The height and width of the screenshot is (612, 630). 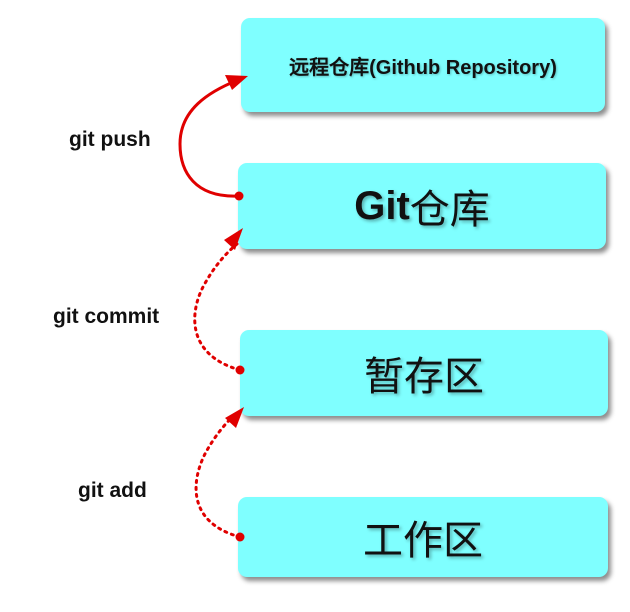 What do you see at coordinates (239, 196) in the screenshot?
I see `git-push-arrow-tail` at bounding box center [239, 196].